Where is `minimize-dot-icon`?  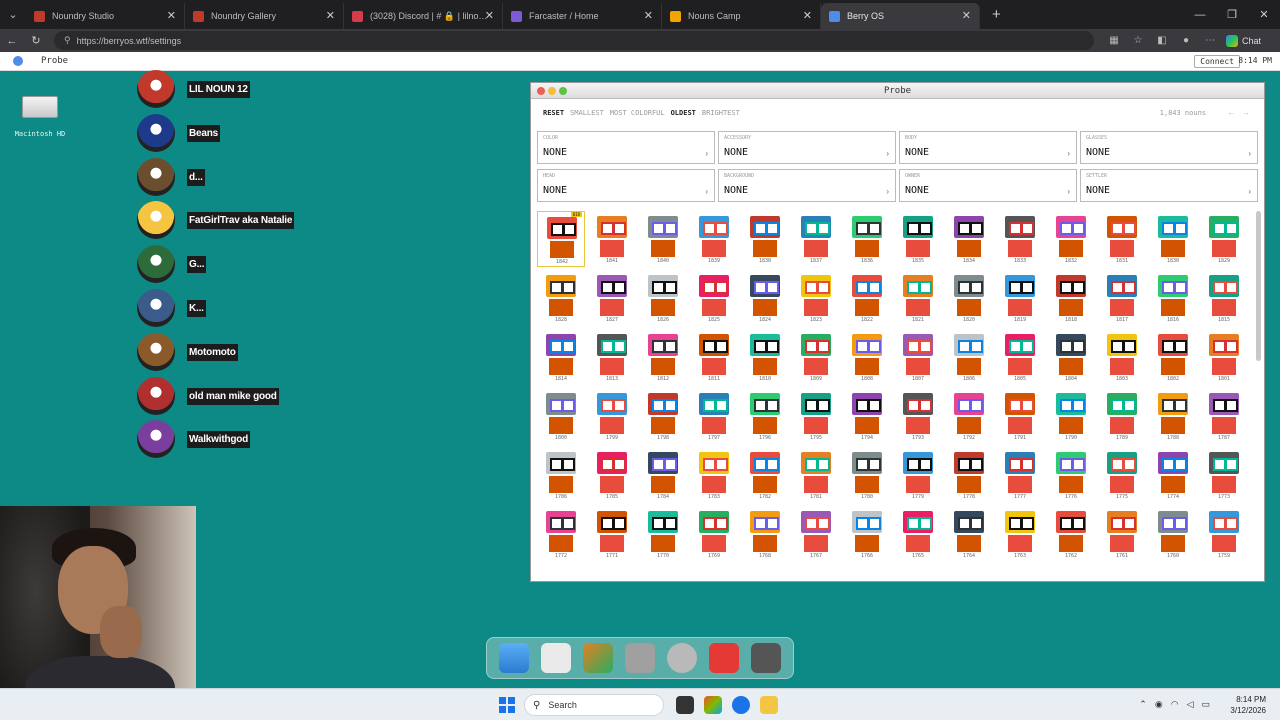
minimize-dot-icon is located at coordinates (552, 91).